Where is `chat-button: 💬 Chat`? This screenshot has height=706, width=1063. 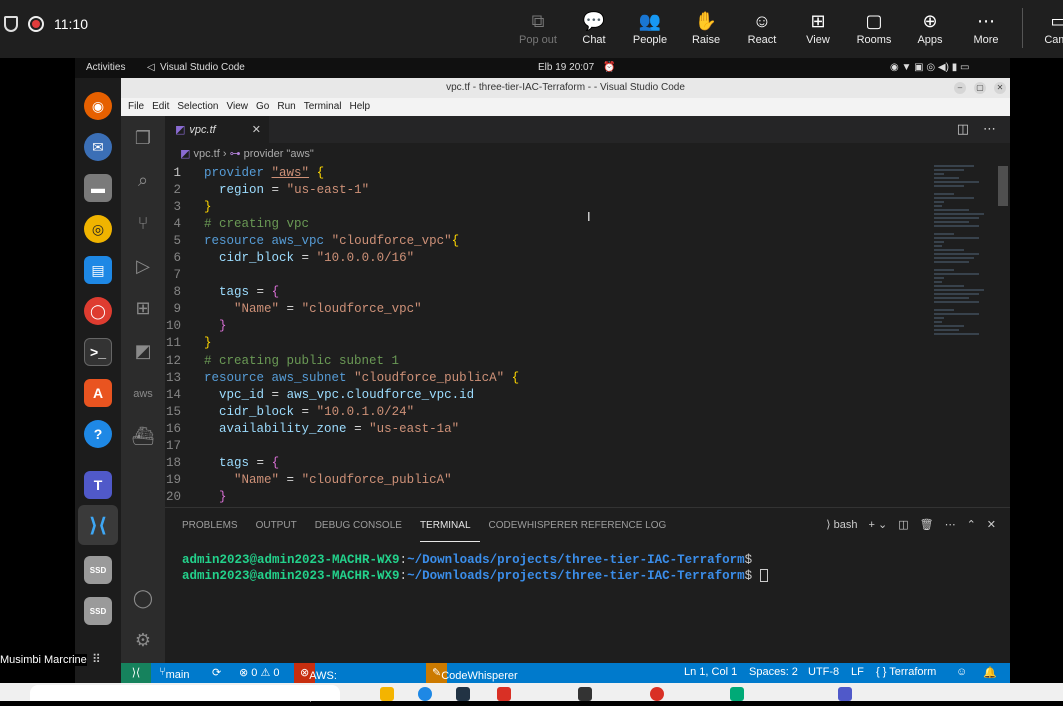
chat-button: 💬 Chat is located at coordinates (594, 28).